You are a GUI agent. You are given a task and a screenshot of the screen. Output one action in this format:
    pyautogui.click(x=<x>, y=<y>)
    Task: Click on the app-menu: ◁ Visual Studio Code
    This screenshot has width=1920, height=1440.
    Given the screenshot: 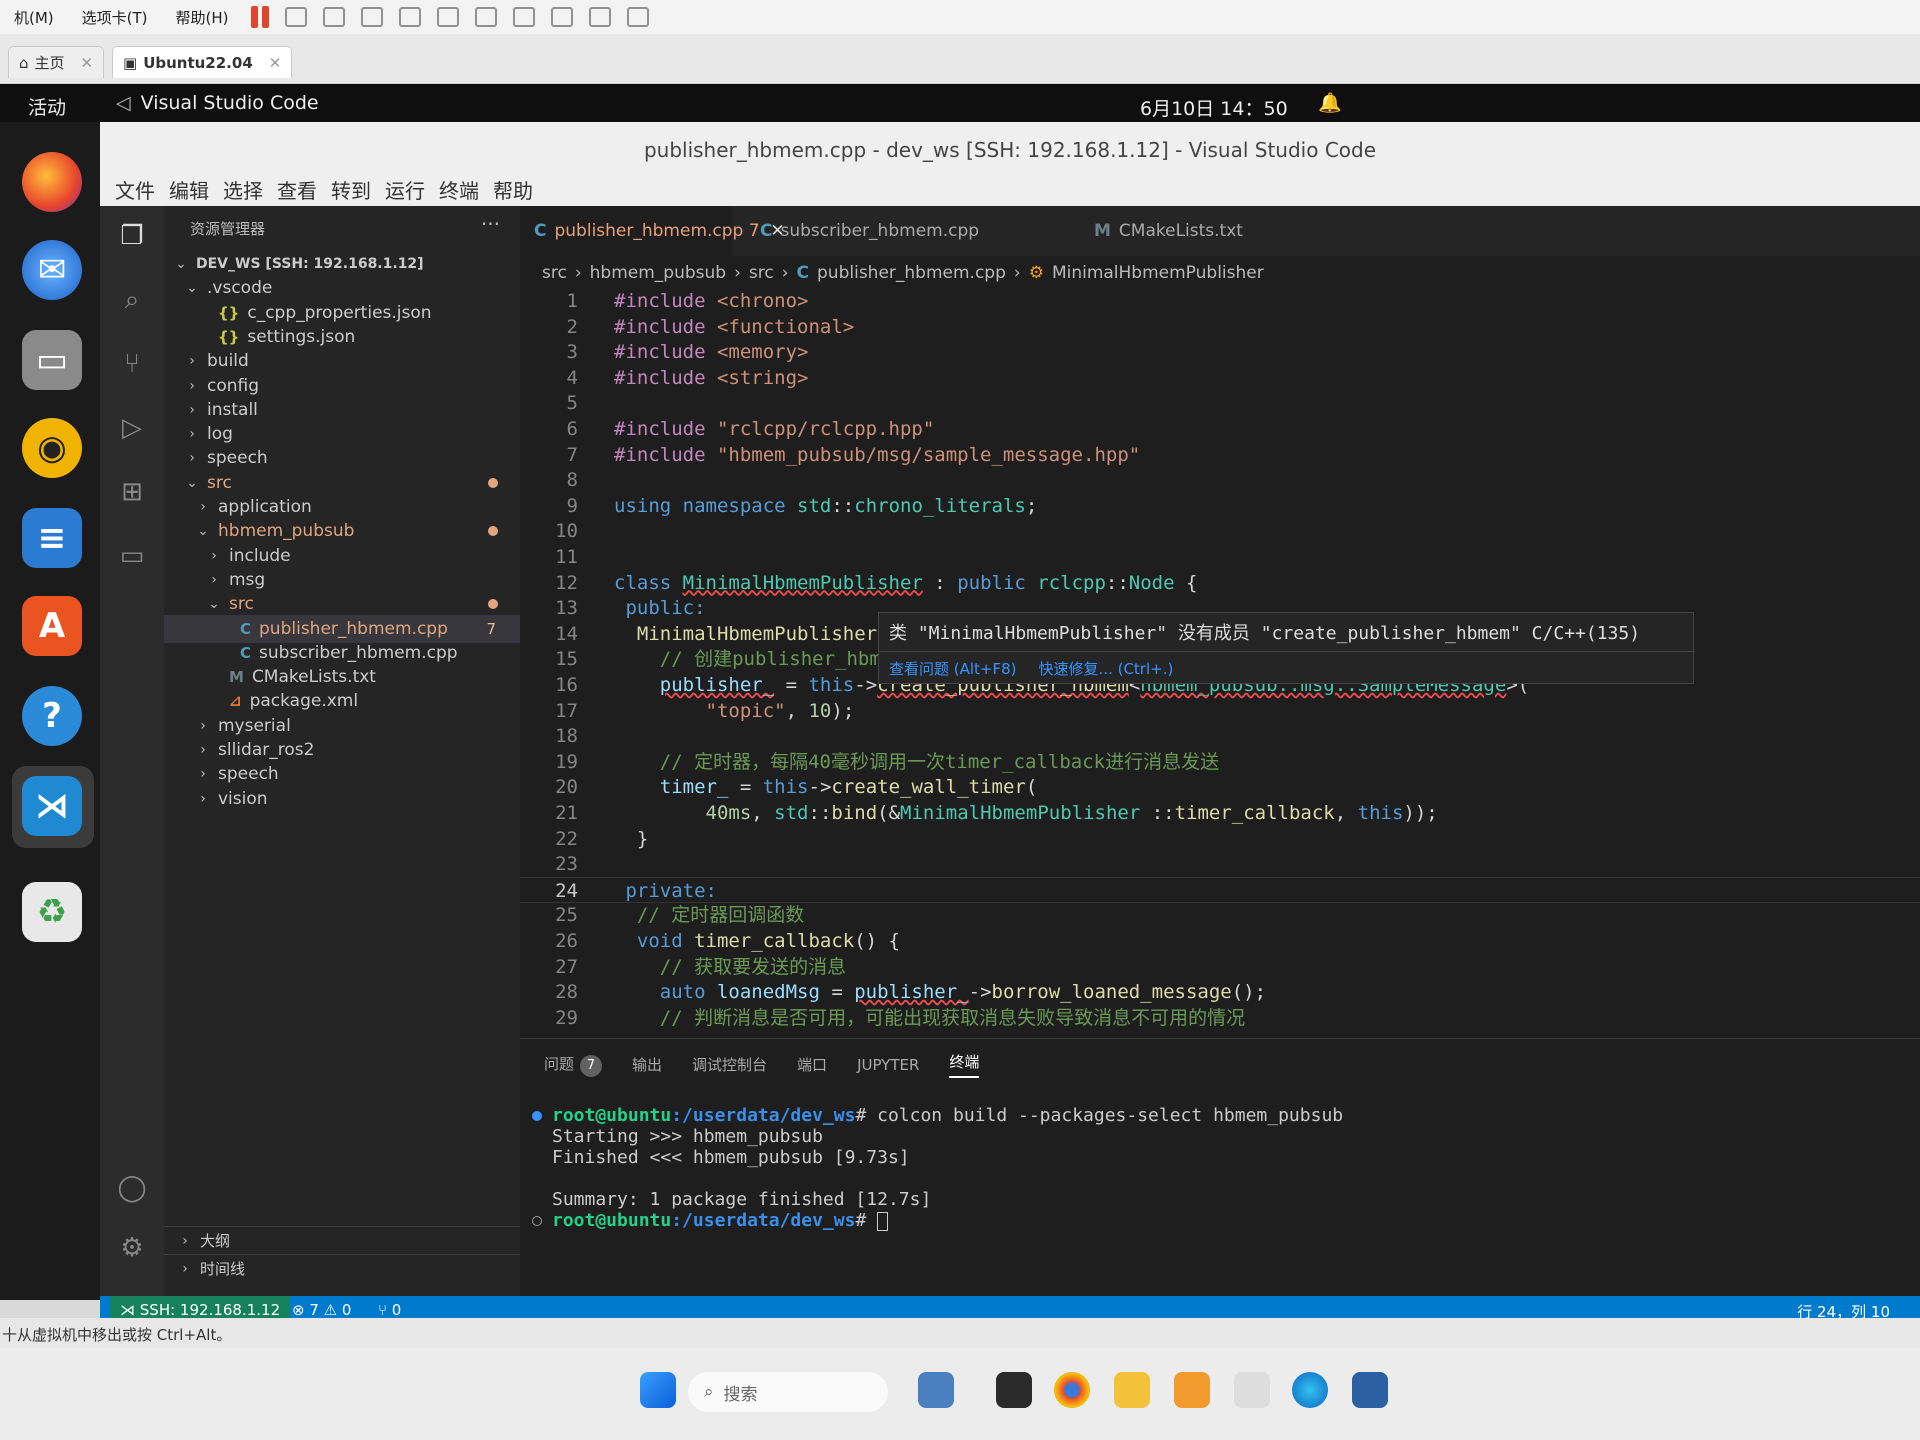 What is the action you would take?
    pyautogui.click(x=217, y=103)
    